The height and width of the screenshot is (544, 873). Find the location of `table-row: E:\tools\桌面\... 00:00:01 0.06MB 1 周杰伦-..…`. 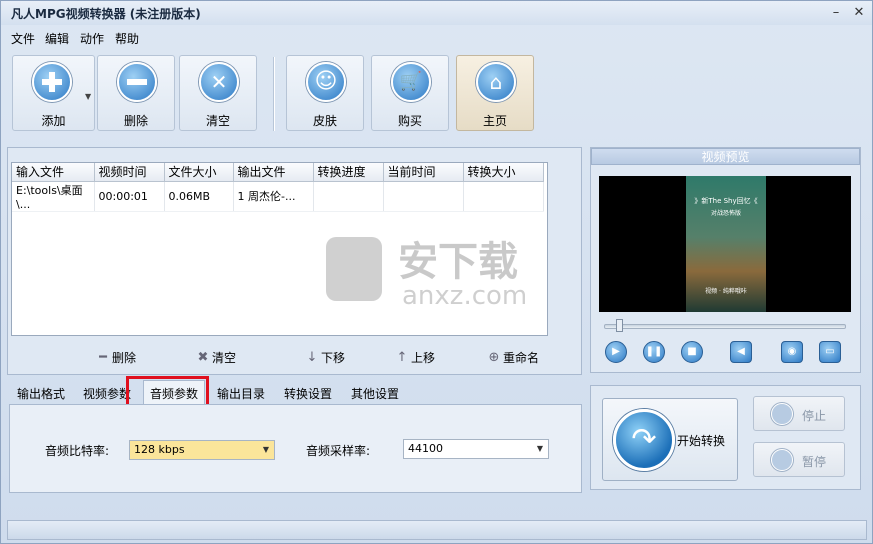

table-row: E:\tools\桌面\... 00:00:01 0.06MB 1 周杰伦-..… is located at coordinates (278, 196).